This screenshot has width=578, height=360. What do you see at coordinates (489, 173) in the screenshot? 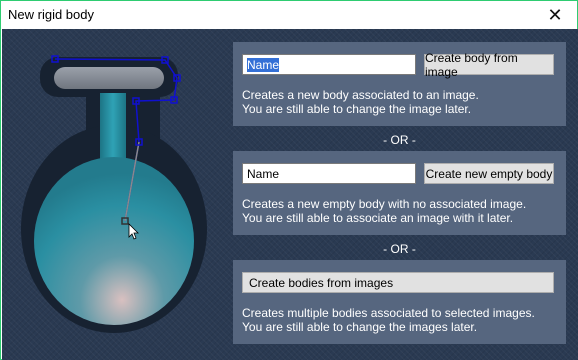
I see `create-new-empty-body-button: Create new empty body` at bounding box center [489, 173].